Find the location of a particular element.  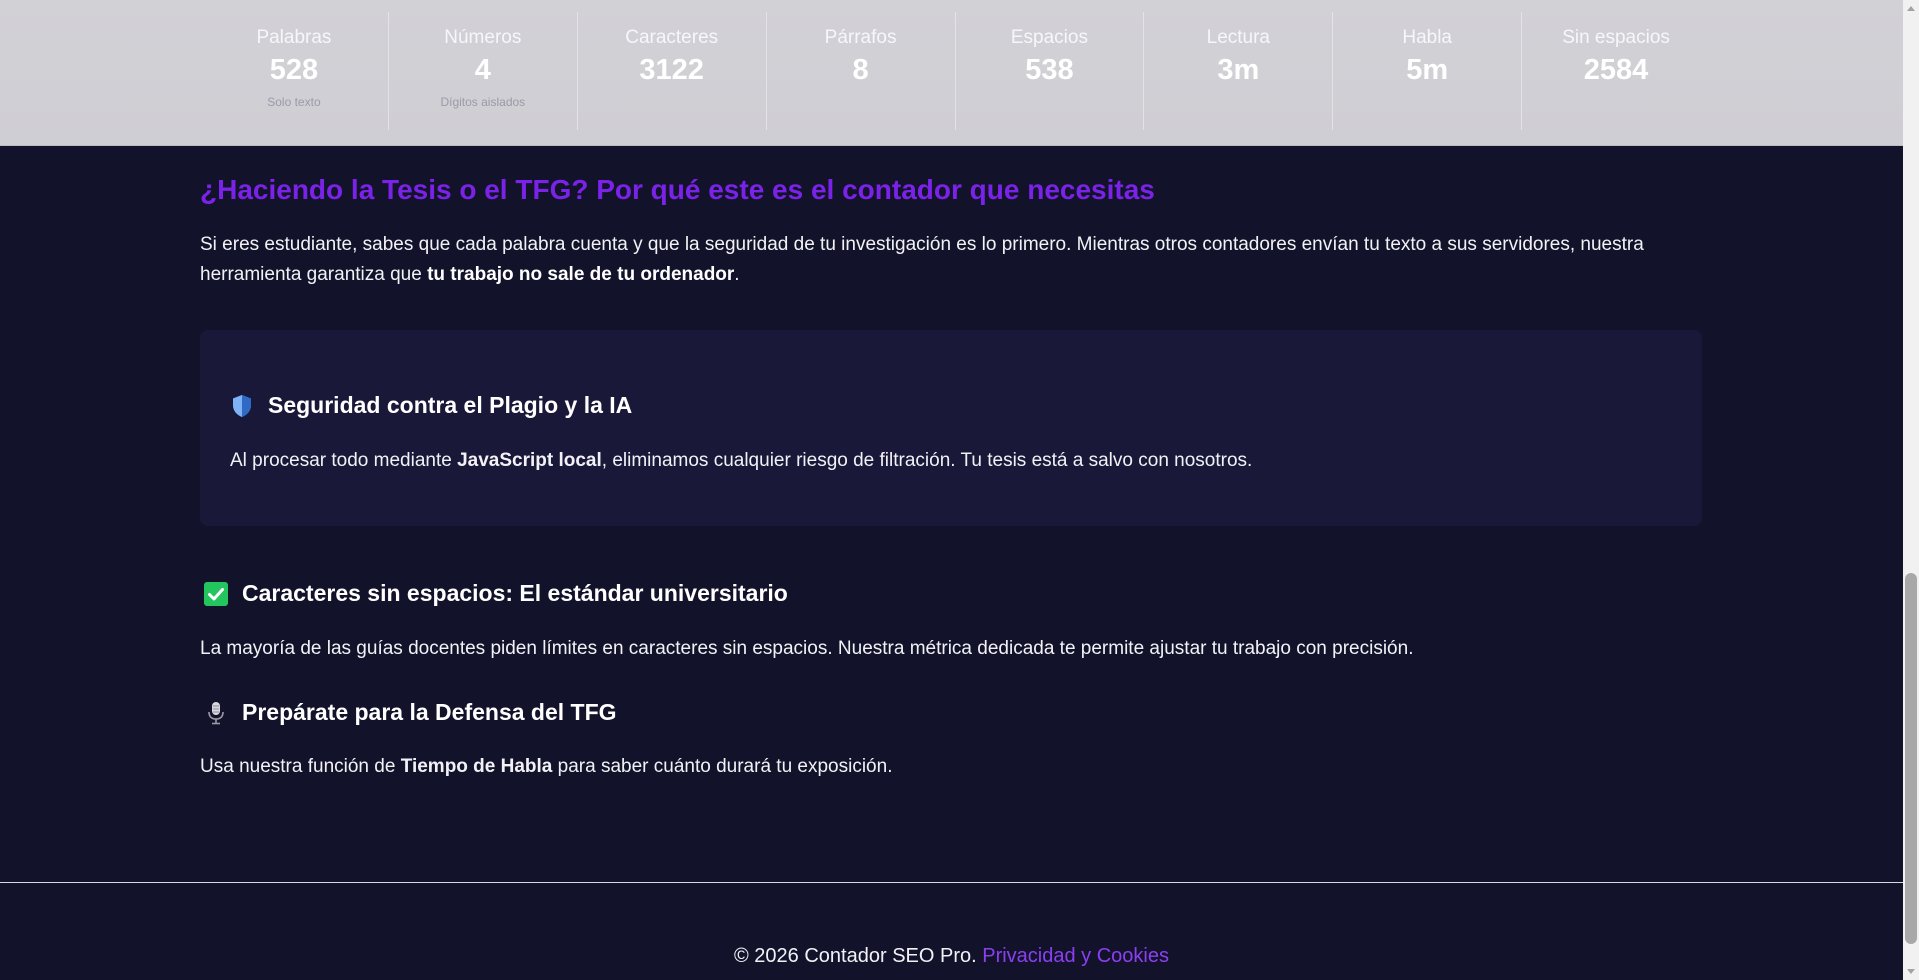

footer-divider is located at coordinates (951, 882).